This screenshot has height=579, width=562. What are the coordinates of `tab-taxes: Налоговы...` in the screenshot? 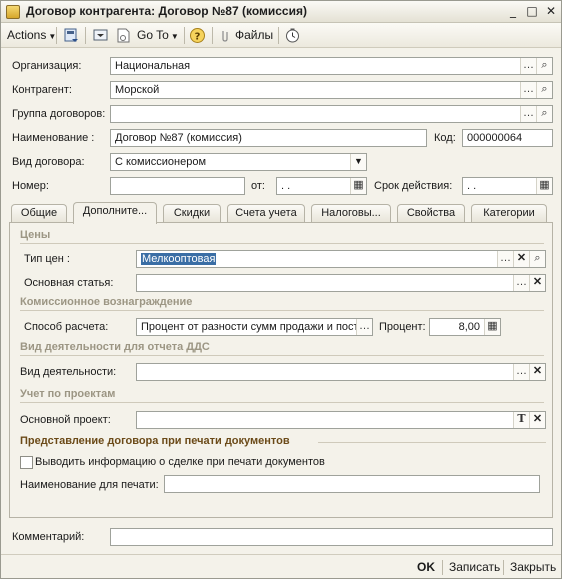 It's located at (351, 213).